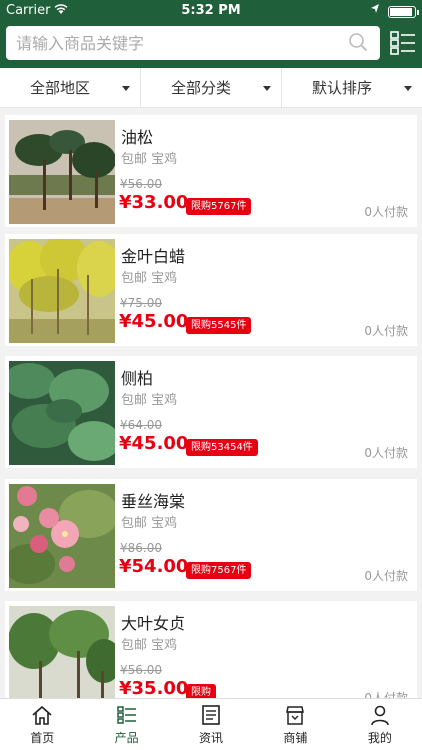 The image size is (422, 750). Describe the element at coordinates (166, 43) in the screenshot. I see `search-input` at that location.